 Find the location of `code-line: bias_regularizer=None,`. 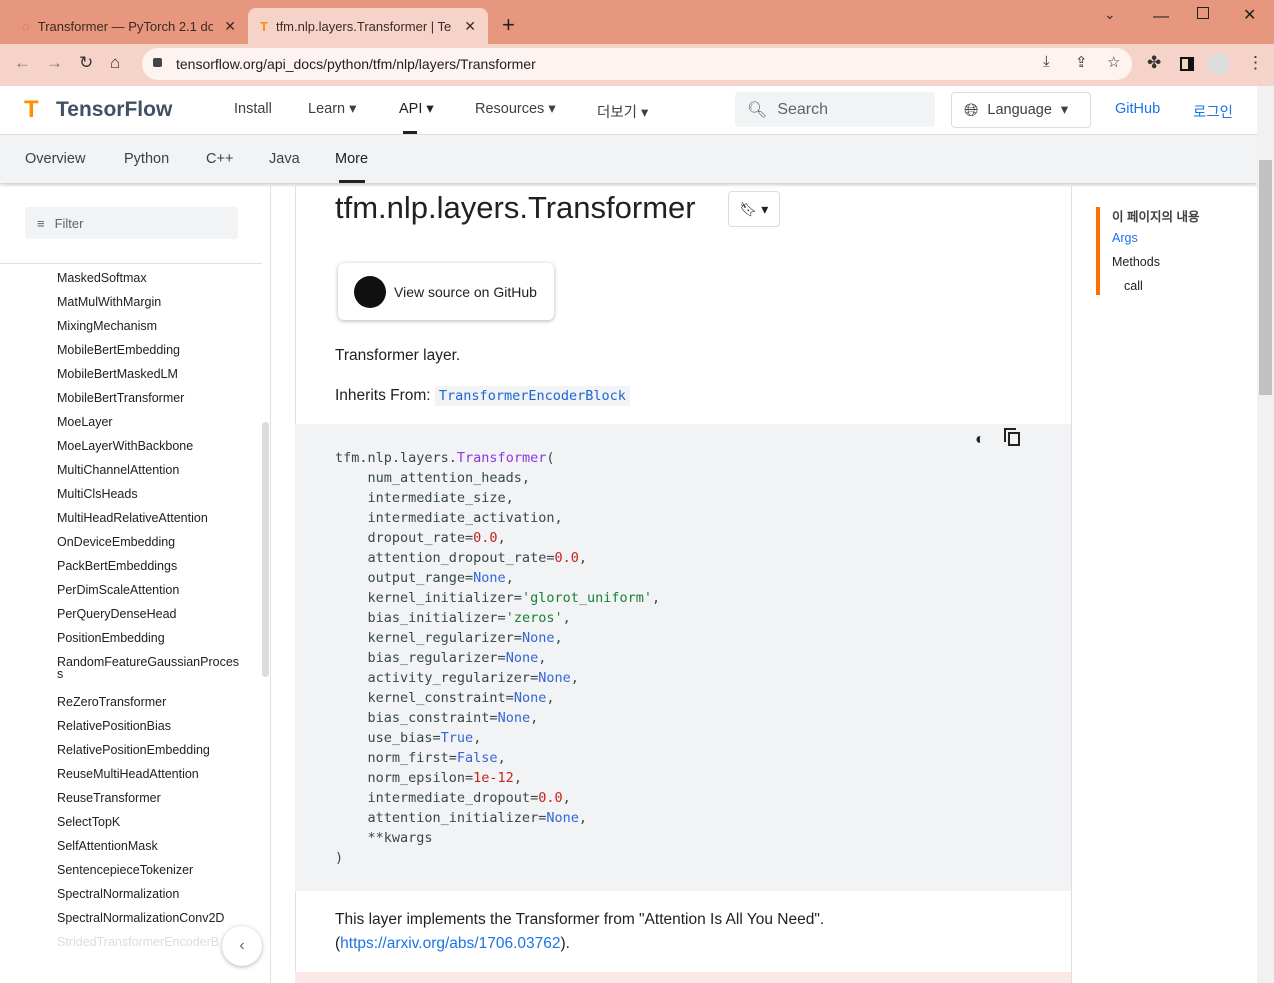

code-line: bias_regularizer=None, is located at coordinates (441, 658).